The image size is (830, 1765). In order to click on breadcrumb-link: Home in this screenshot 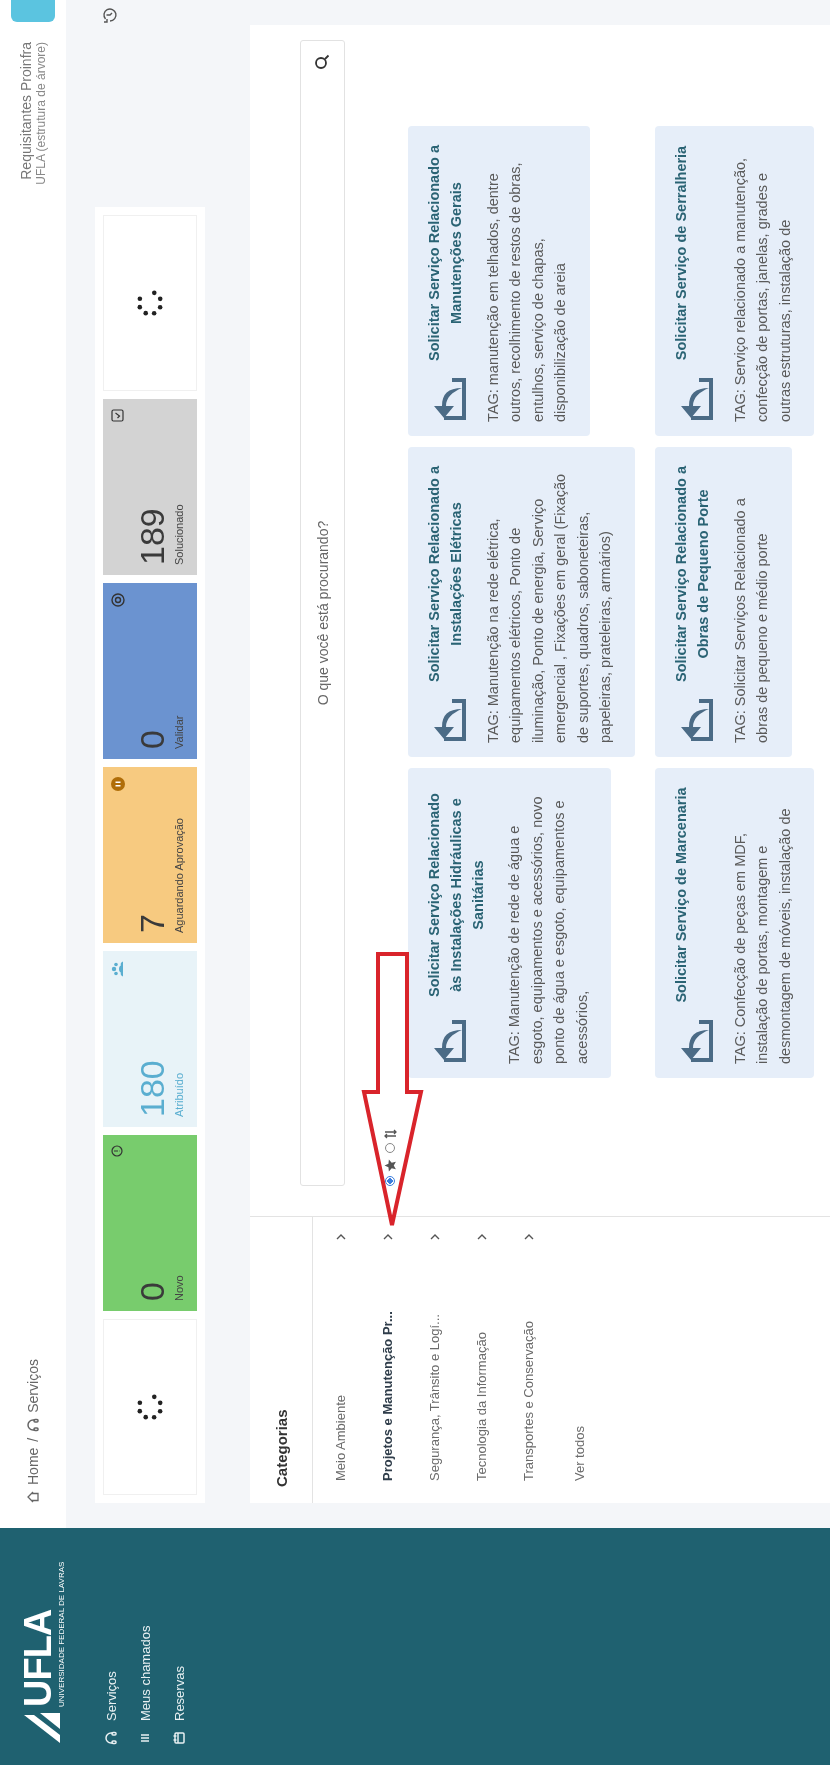, I will do `click(33, 1475)`.